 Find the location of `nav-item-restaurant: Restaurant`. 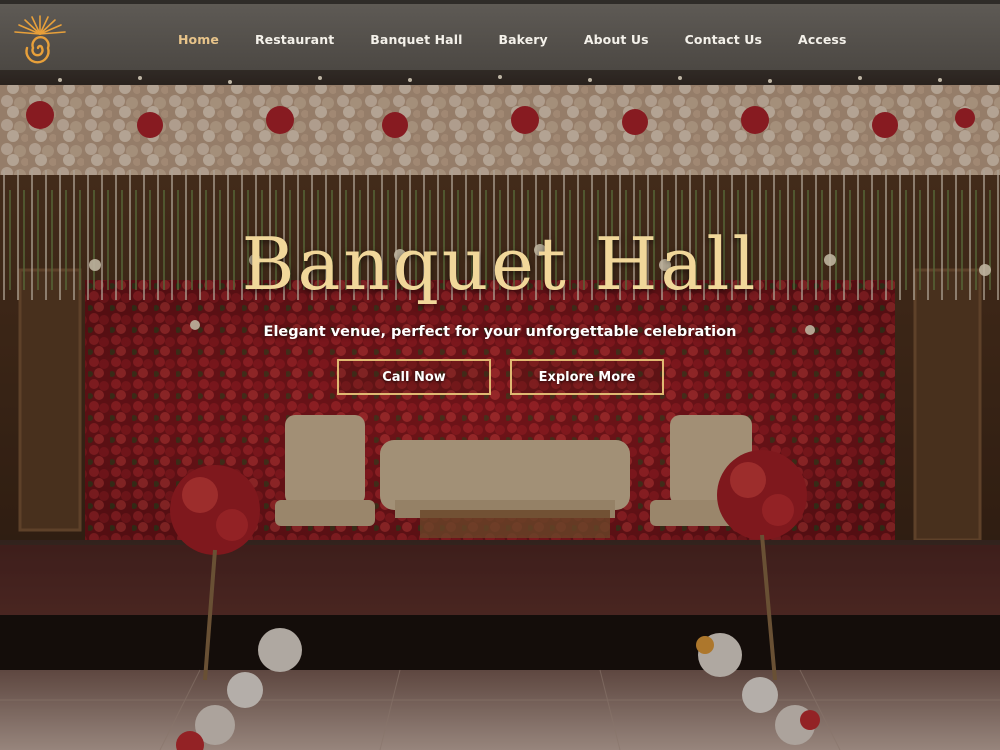

nav-item-restaurant: Restaurant is located at coordinates (294, 39).